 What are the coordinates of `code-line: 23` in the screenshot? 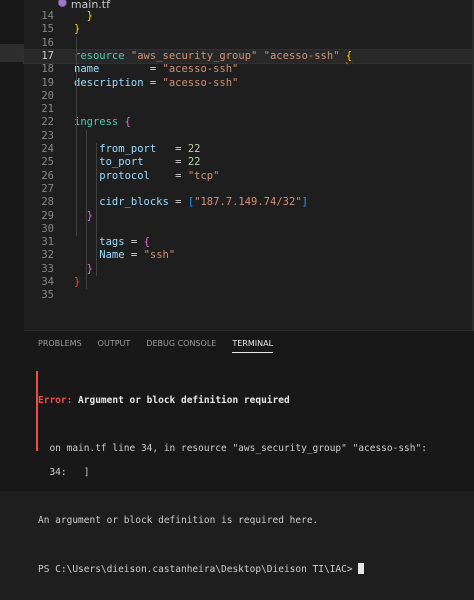 It's located at (249, 136).